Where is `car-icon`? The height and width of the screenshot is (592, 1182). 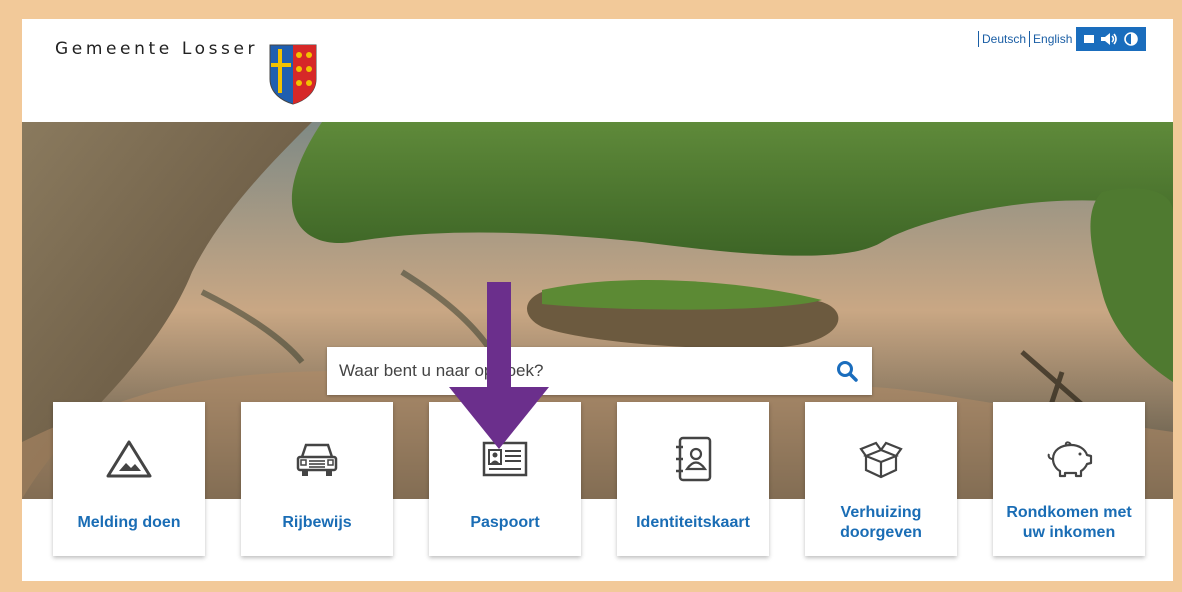 car-icon is located at coordinates (317, 459).